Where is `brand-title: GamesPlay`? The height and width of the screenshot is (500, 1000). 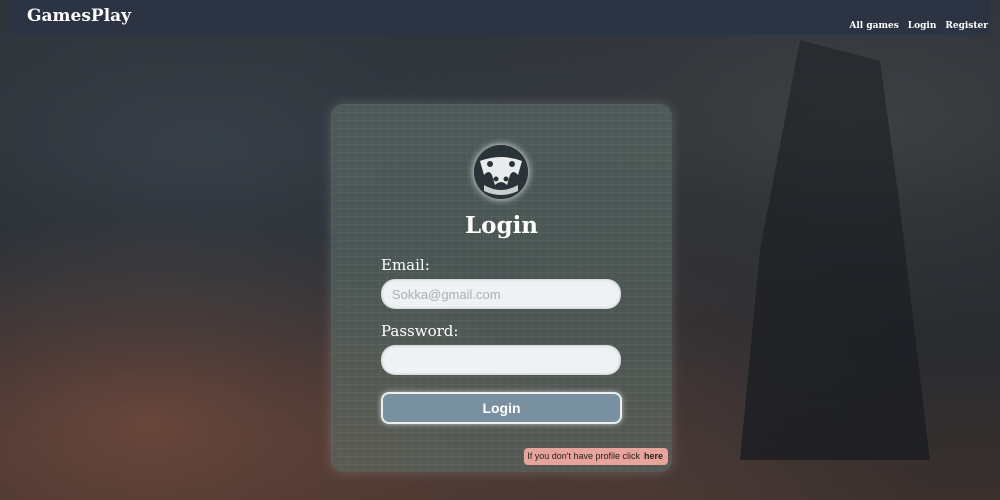 brand-title: GamesPlay is located at coordinates (79, 16).